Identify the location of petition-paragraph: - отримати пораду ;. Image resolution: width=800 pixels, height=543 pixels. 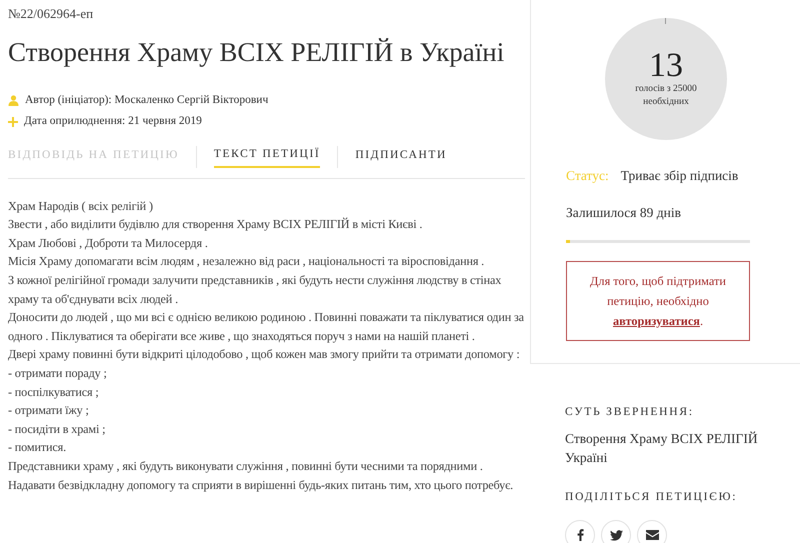
(58, 373).